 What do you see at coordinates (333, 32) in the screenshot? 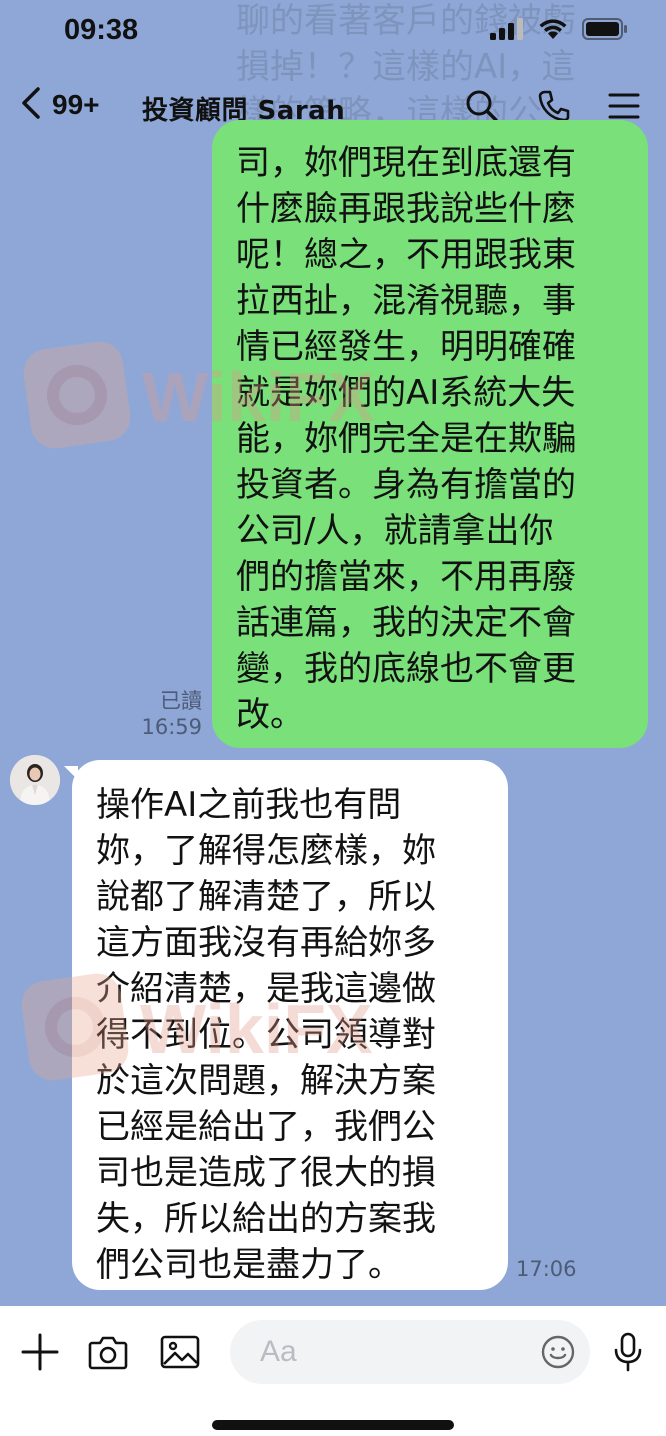
I see `status-bar: 09:38` at bounding box center [333, 32].